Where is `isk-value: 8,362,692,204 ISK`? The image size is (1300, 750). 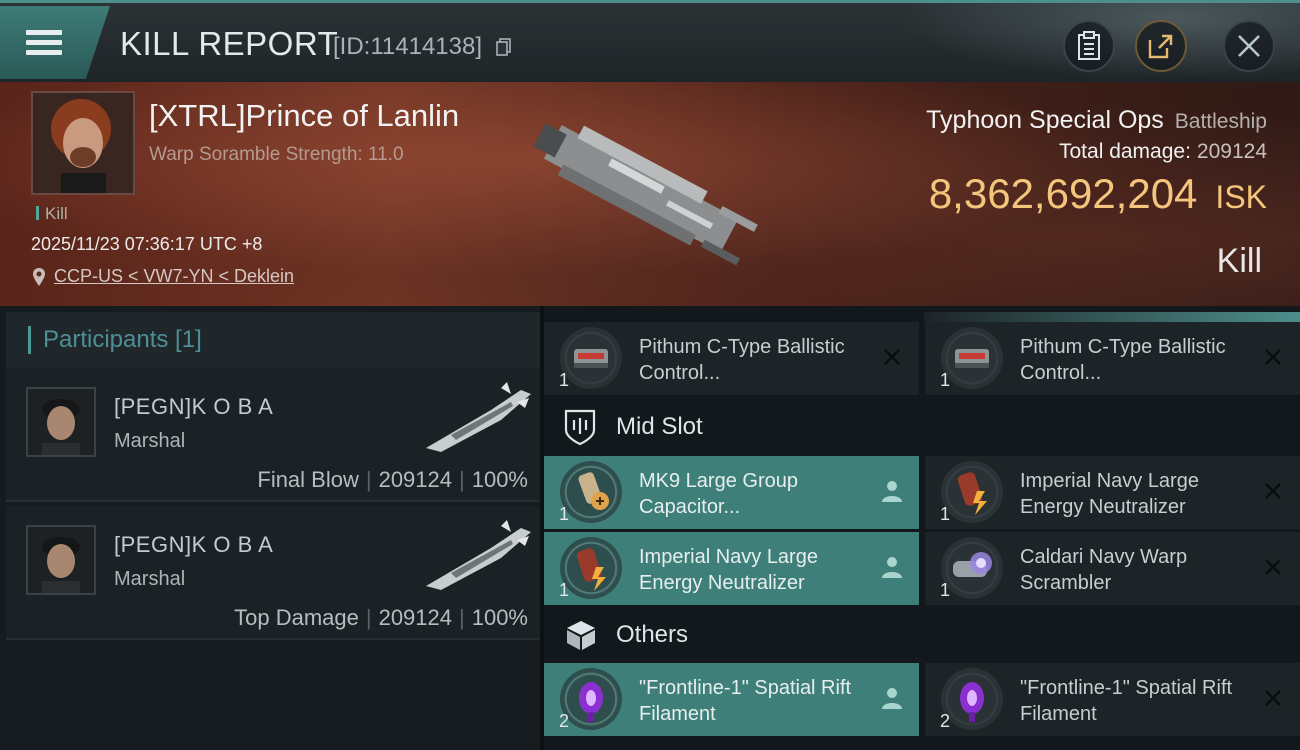 isk-value: 8,362,692,204 ISK is located at coordinates (1098, 194).